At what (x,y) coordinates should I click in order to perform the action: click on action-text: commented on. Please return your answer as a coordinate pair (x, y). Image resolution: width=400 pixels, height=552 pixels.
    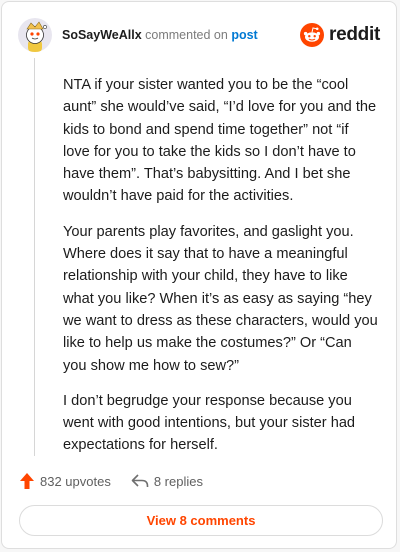
    Looking at the image, I should click on (186, 35).